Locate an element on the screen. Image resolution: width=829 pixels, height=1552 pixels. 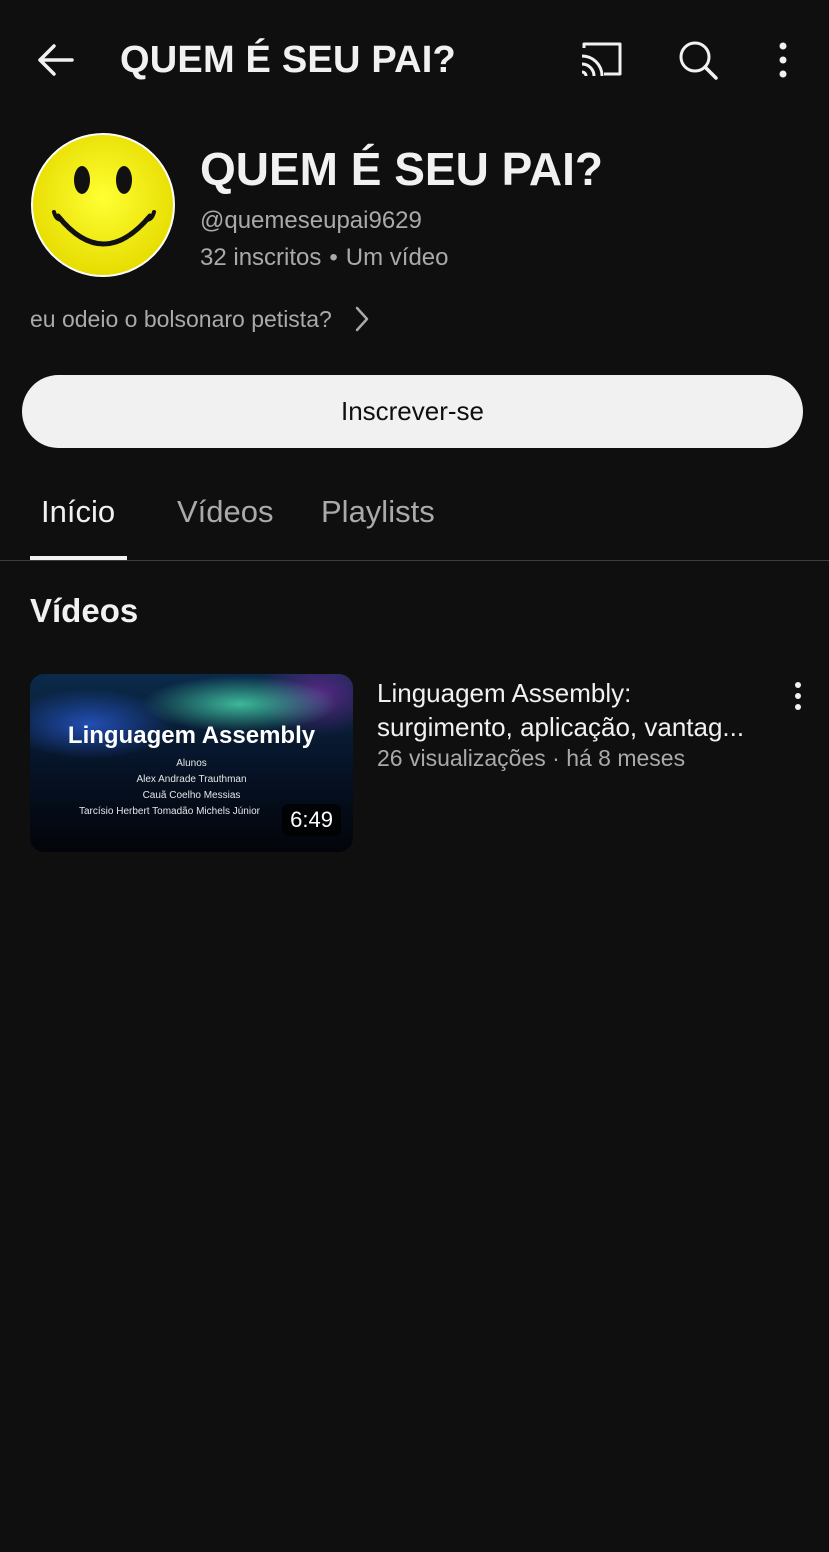
tab-inicio: Início is located at coordinates (78, 512).